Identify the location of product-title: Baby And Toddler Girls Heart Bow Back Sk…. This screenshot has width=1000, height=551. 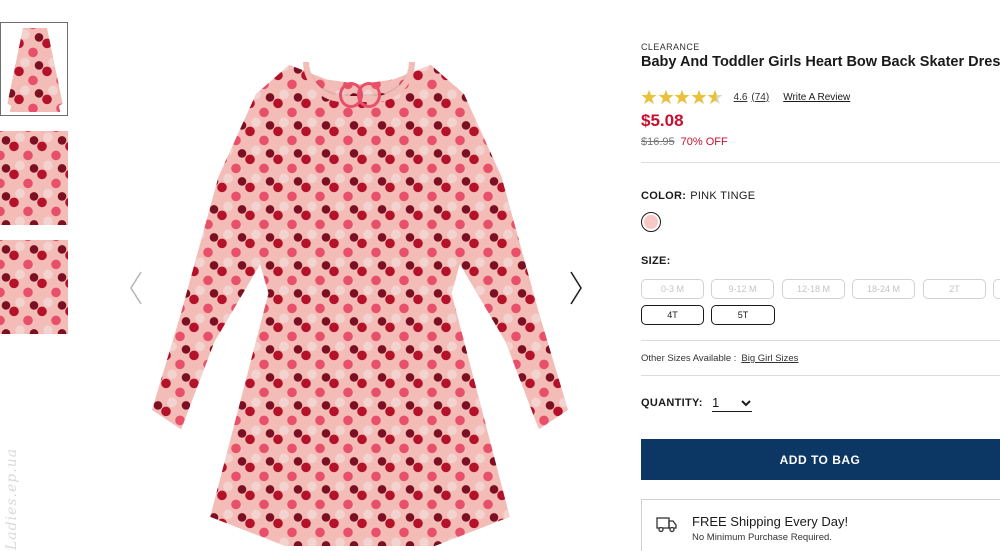
(820, 62).